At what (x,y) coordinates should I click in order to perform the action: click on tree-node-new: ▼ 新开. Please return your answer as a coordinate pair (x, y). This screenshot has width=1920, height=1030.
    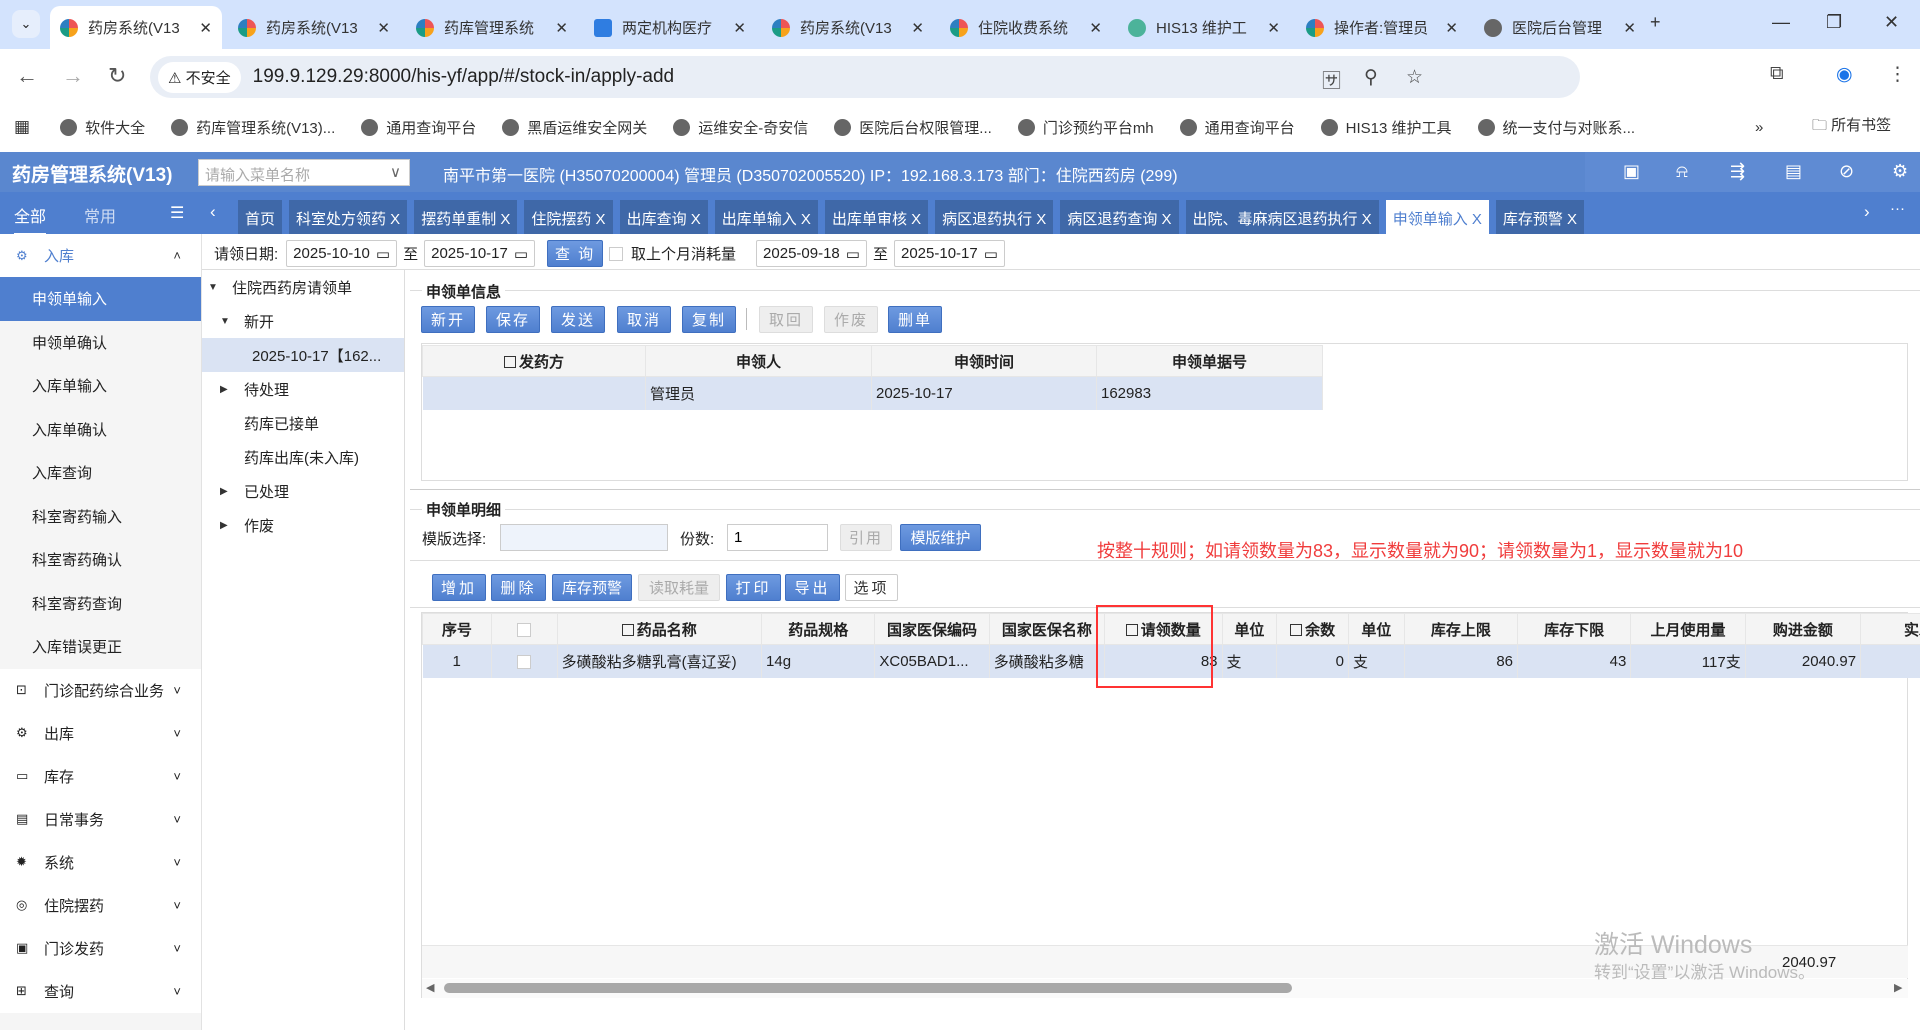
    Looking at the image, I should click on (303, 321).